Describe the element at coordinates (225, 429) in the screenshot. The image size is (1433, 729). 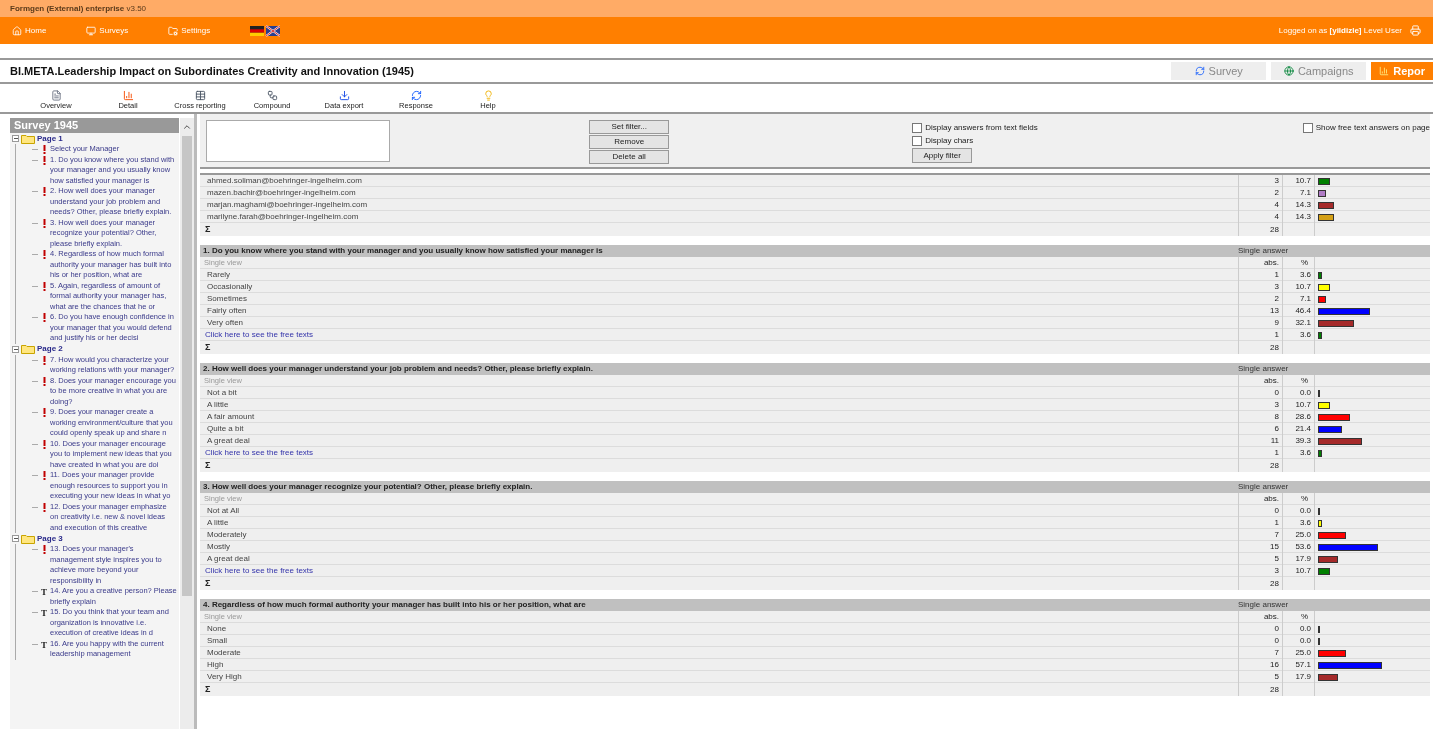
I see `answer-label: Quite a bit` at that location.